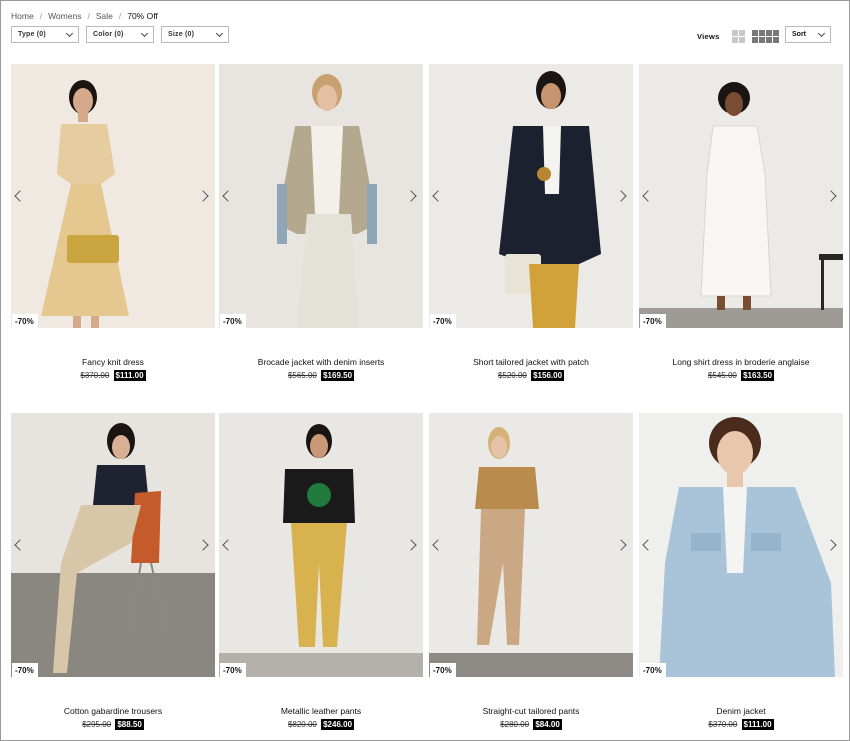 The width and height of the screenshot is (850, 741). I want to click on product-name: Cotton gabardine trousers, so click(113, 711).